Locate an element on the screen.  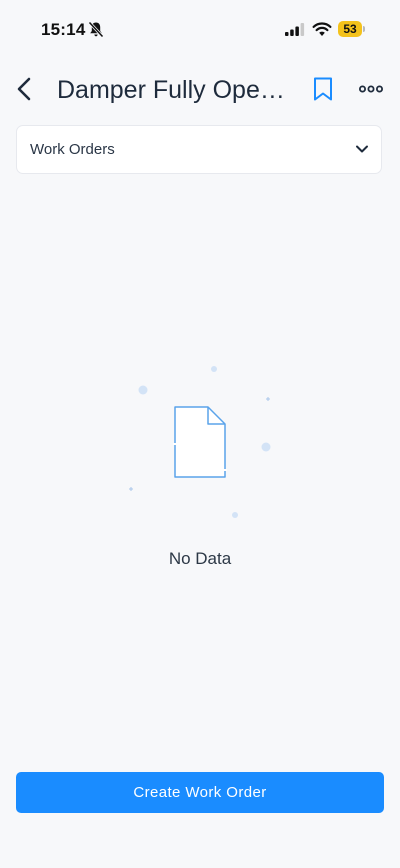
battery-icon: 53 is located at coordinates (352, 29).